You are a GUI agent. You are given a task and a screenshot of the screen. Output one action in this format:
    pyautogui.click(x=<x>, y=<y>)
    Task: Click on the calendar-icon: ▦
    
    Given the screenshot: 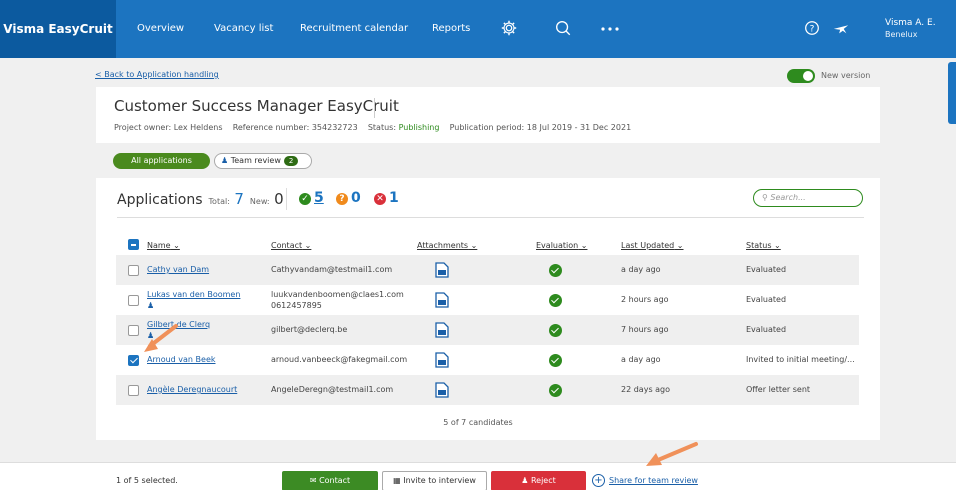 What is the action you would take?
    pyautogui.click(x=397, y=480)
    